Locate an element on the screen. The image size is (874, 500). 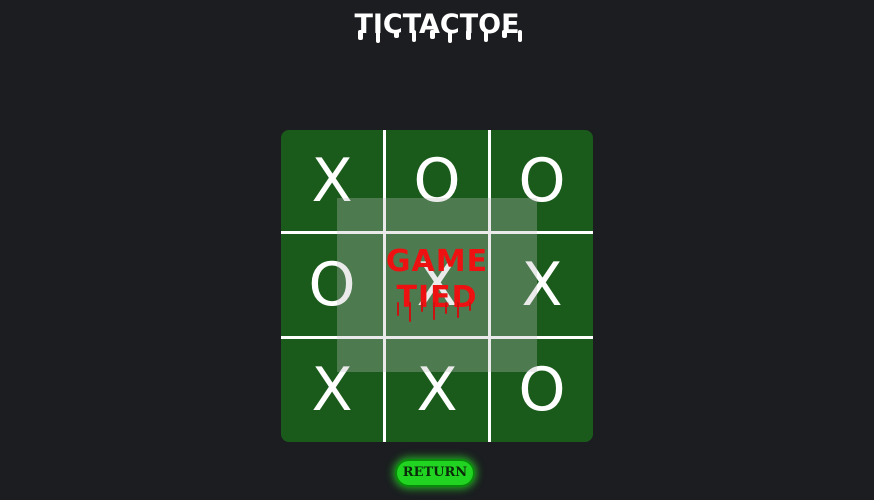
title-drip-decoration is located at coordinates (440, 36).